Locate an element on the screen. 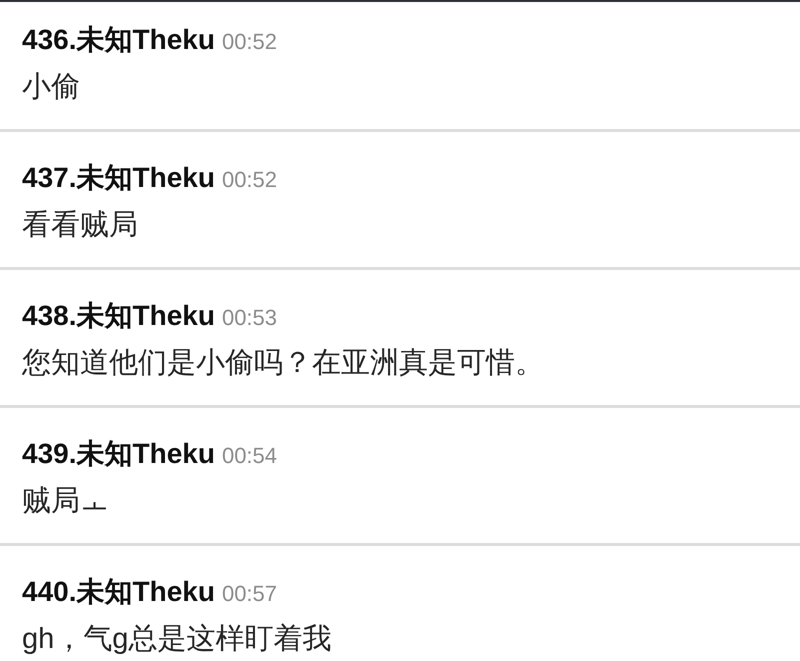  message-time: 00:54 is located at coordinates (250, 456).